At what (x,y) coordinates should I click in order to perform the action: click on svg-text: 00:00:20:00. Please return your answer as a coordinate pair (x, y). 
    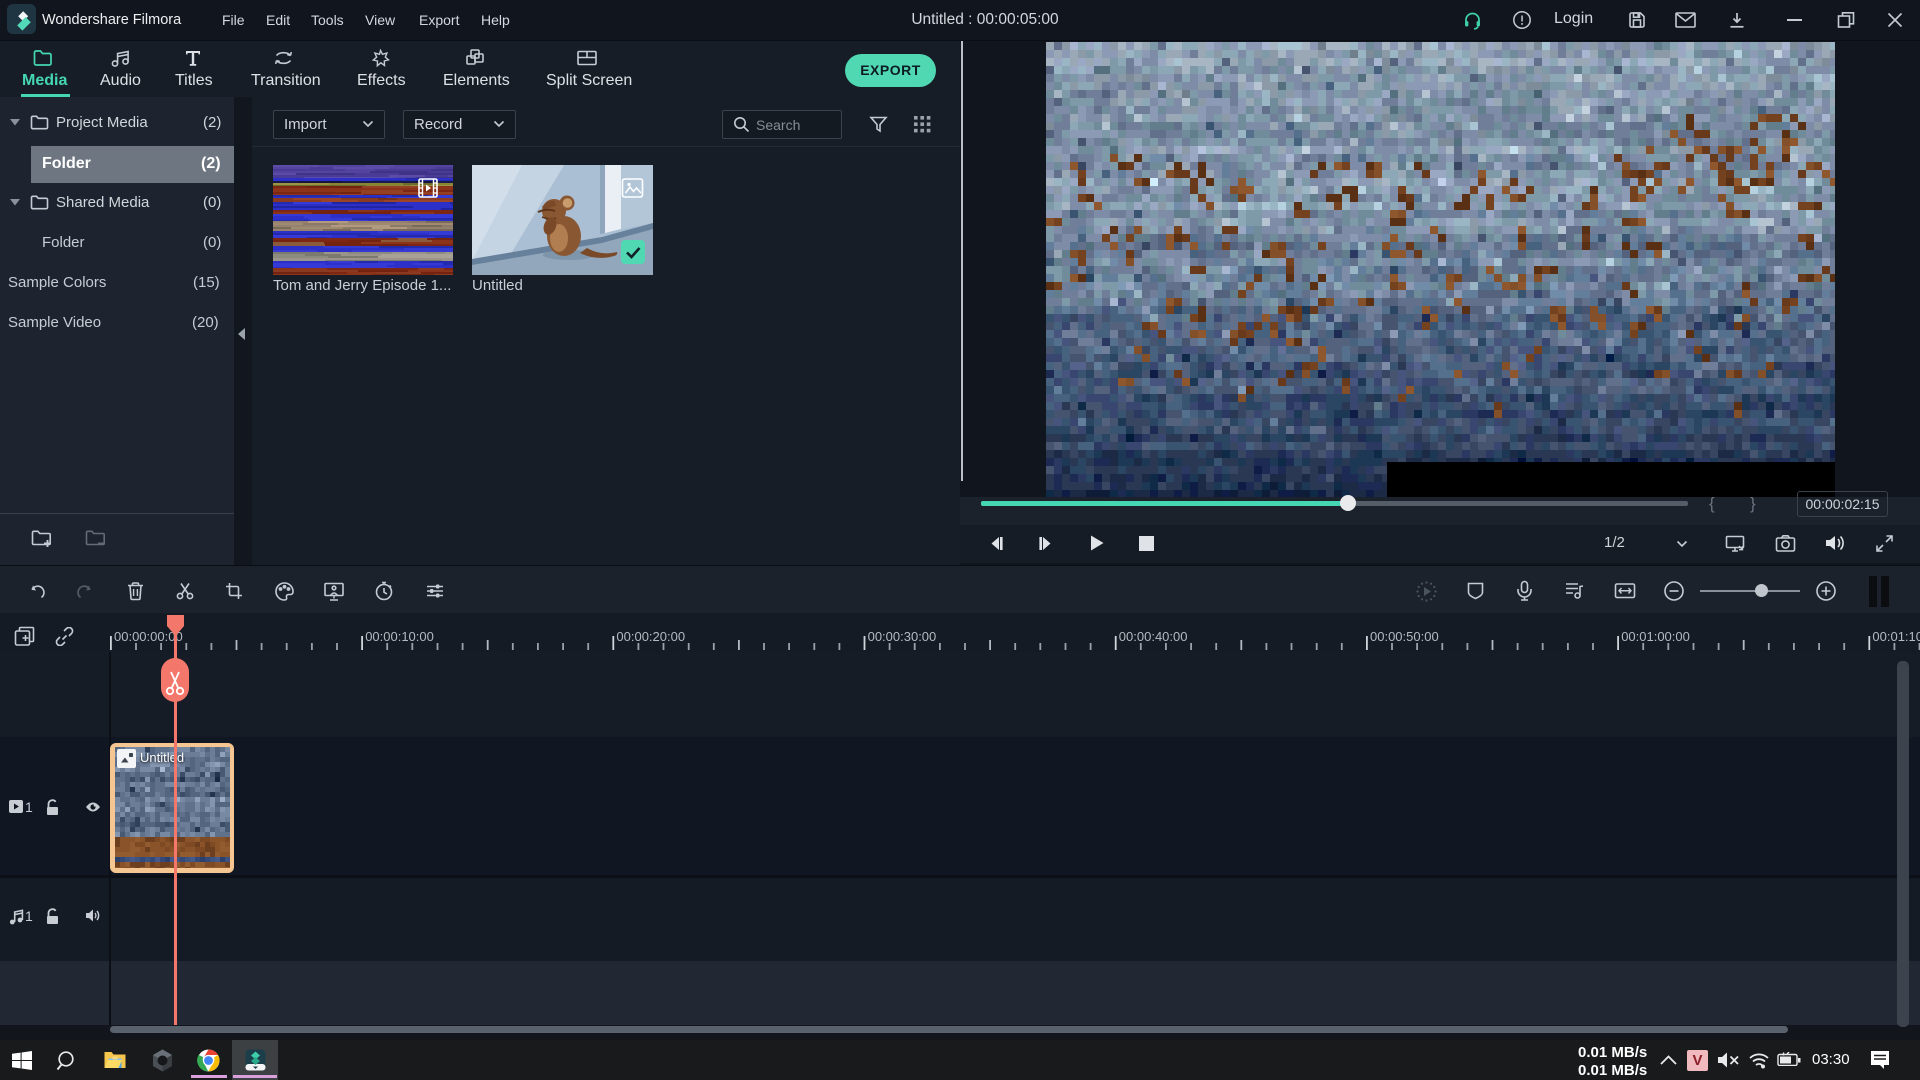
    Looking at the image, I should click on (650, 636).